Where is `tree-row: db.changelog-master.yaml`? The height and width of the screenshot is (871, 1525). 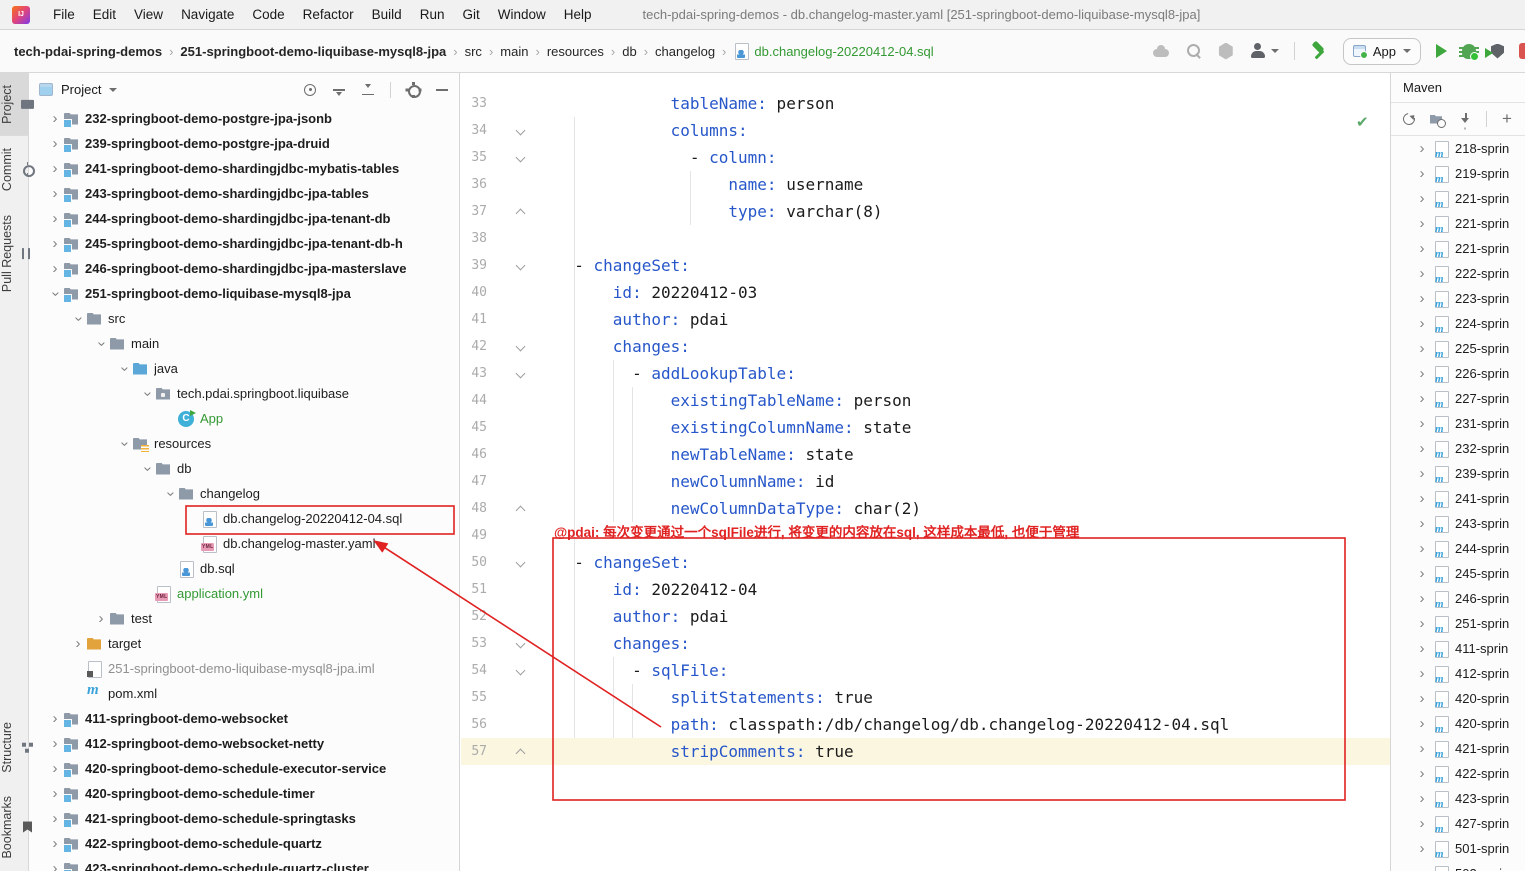 tree-row: db.changelog-master.yaml is located at coordinates (244, 543).